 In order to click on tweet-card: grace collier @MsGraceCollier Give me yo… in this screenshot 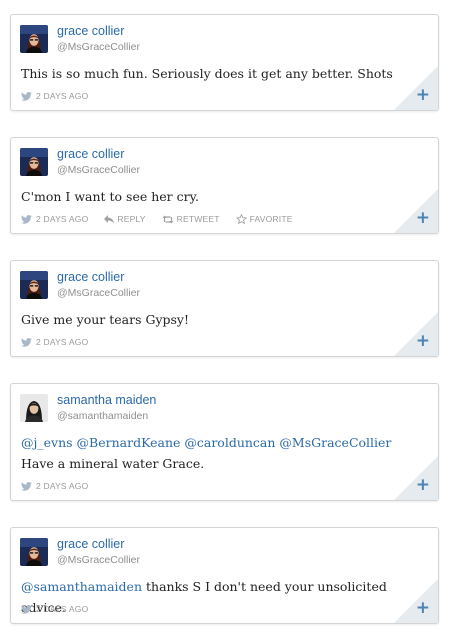, I will do `click(224, 308)`.